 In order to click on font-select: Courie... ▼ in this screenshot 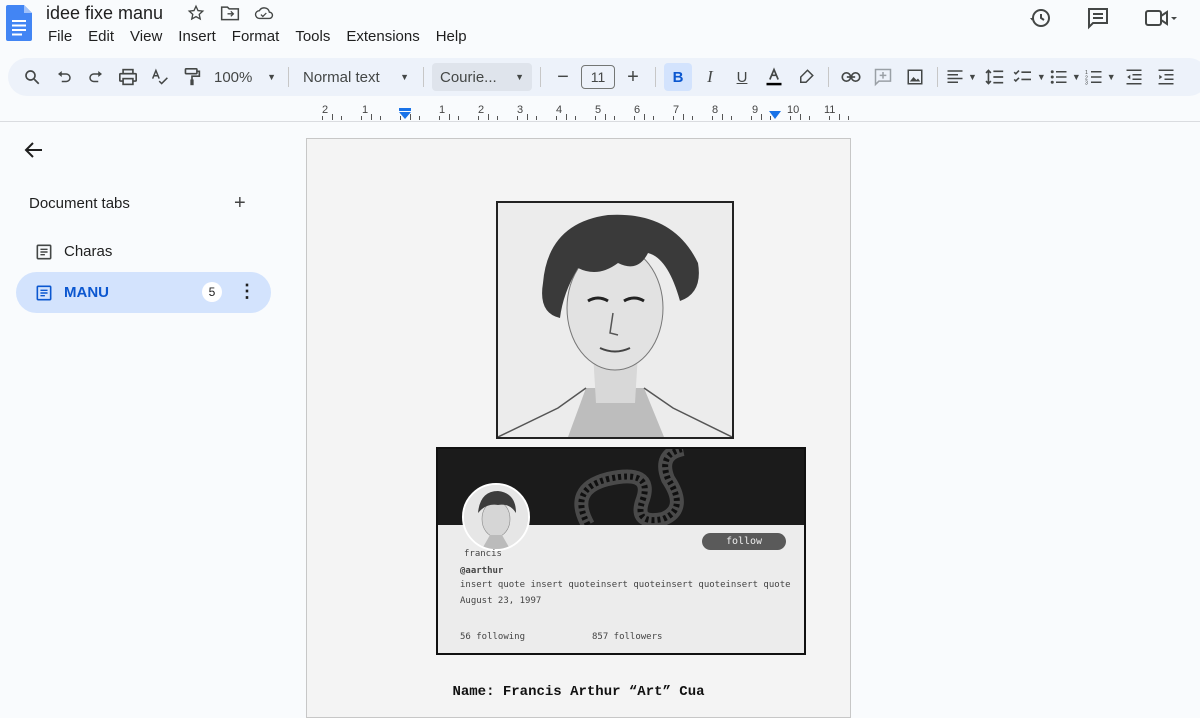, I will do `click(482, 77)`.